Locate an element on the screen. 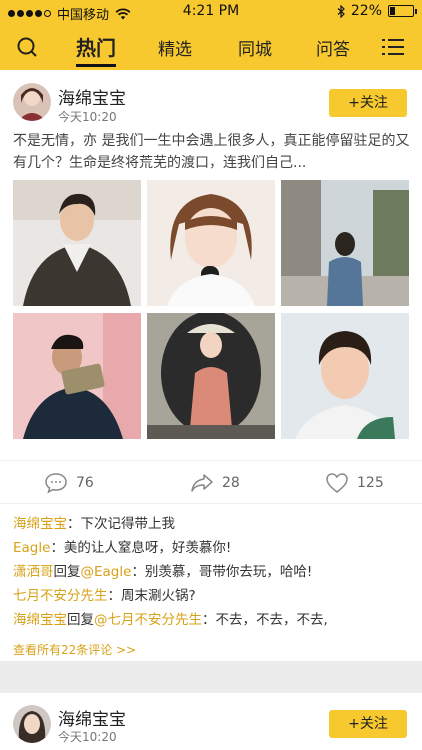 Image resolution: width=422 pixels, height=750 pixels. active-tab-indicator is located at coordinates (96, 65).